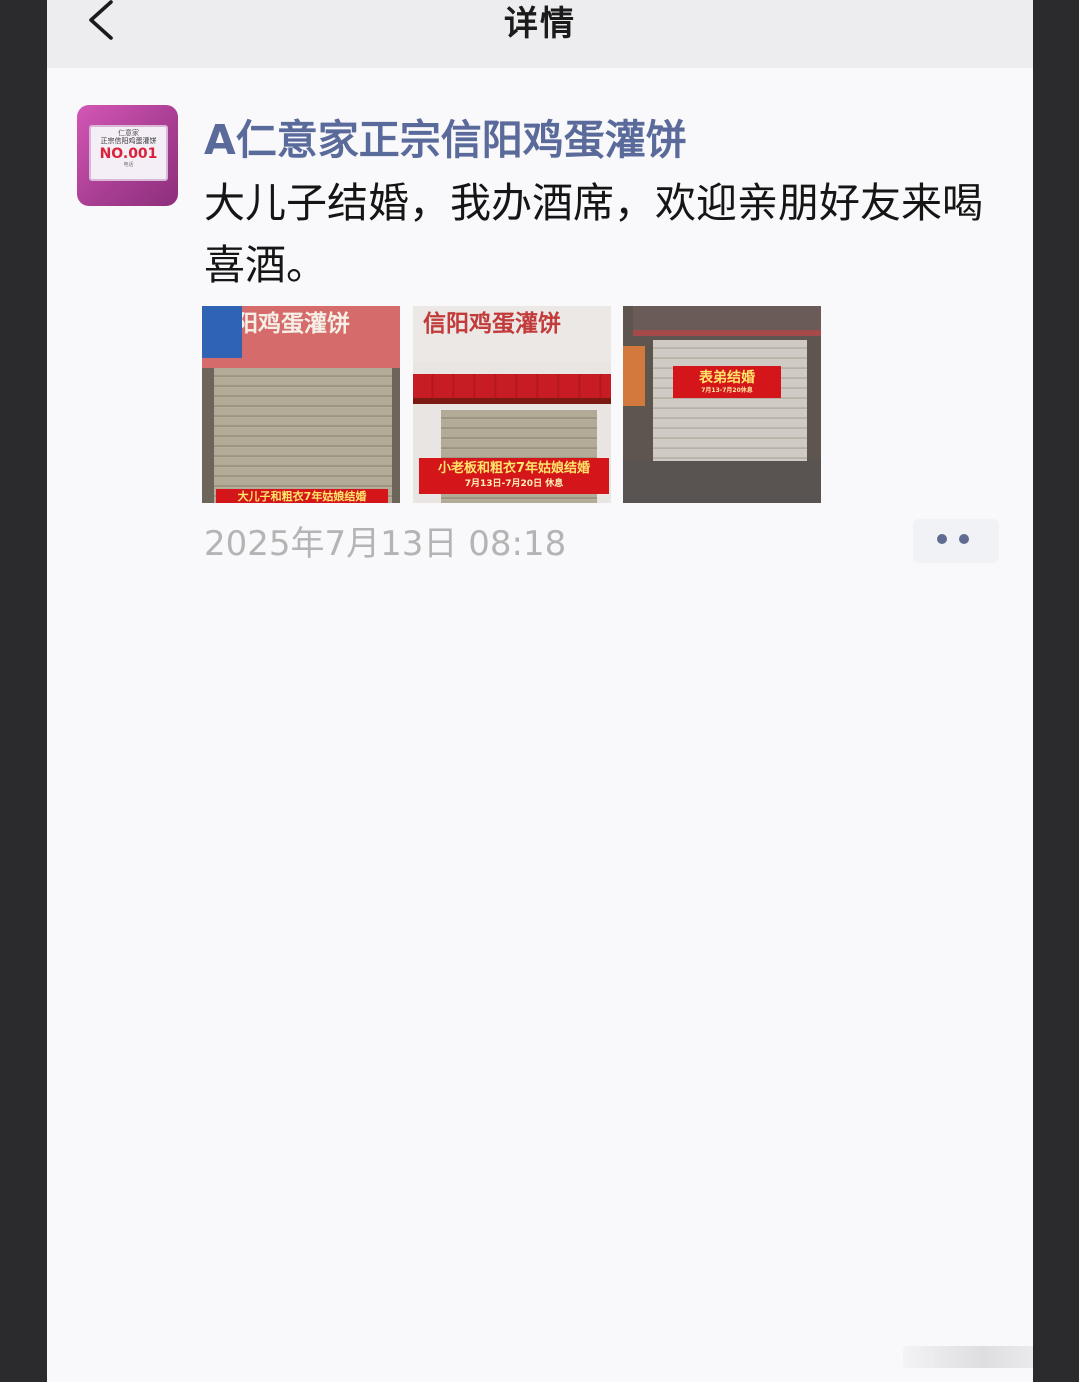 Image resolution: width=1079 pixels, height=1382 pixels. I want to click on nav-bar: 详情, so click(540, 34).